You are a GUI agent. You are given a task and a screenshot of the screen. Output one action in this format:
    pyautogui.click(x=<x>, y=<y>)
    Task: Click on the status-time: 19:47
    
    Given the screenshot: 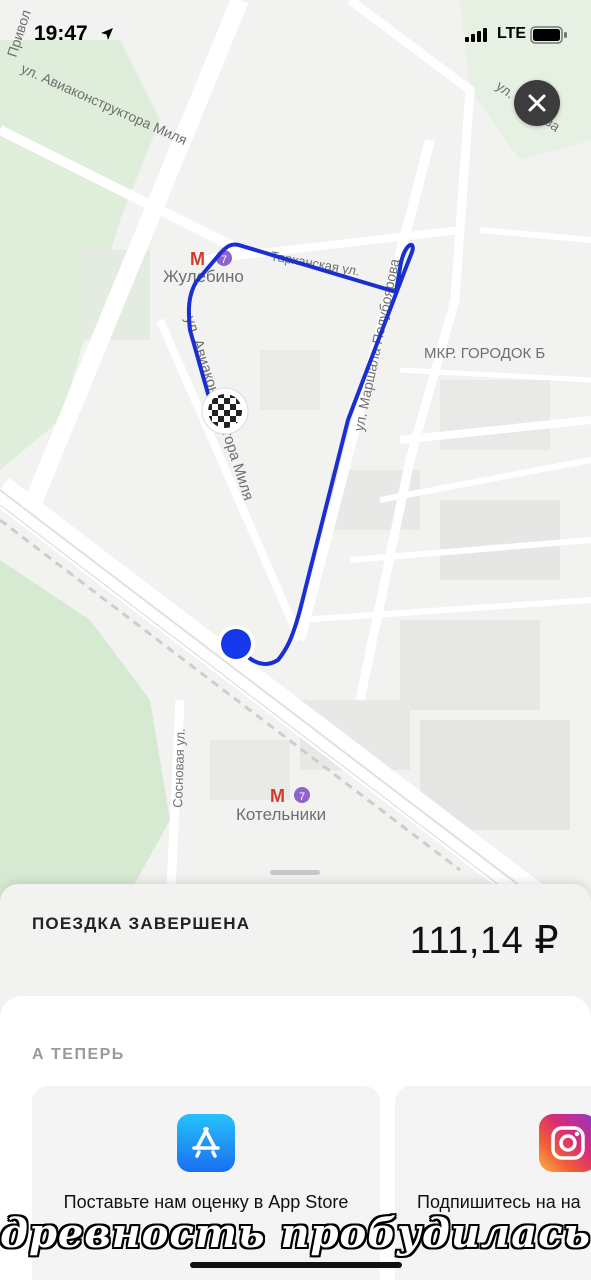 What is the action you would take?
    pyautogui.click(x=61, y=33)
    